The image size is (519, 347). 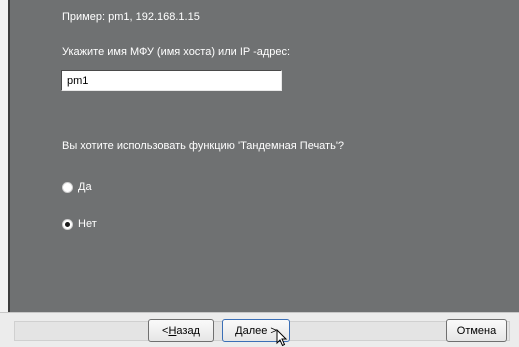 I want to click on back-button-label: азад, so click(x=188, y=330).